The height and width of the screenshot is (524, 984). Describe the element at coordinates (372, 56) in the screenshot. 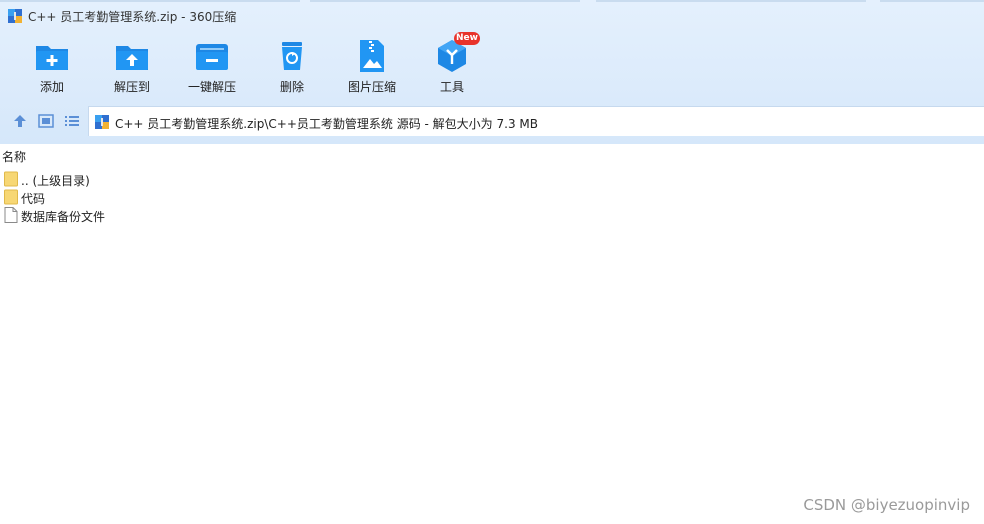

I see `image-compress-icon` at that location.